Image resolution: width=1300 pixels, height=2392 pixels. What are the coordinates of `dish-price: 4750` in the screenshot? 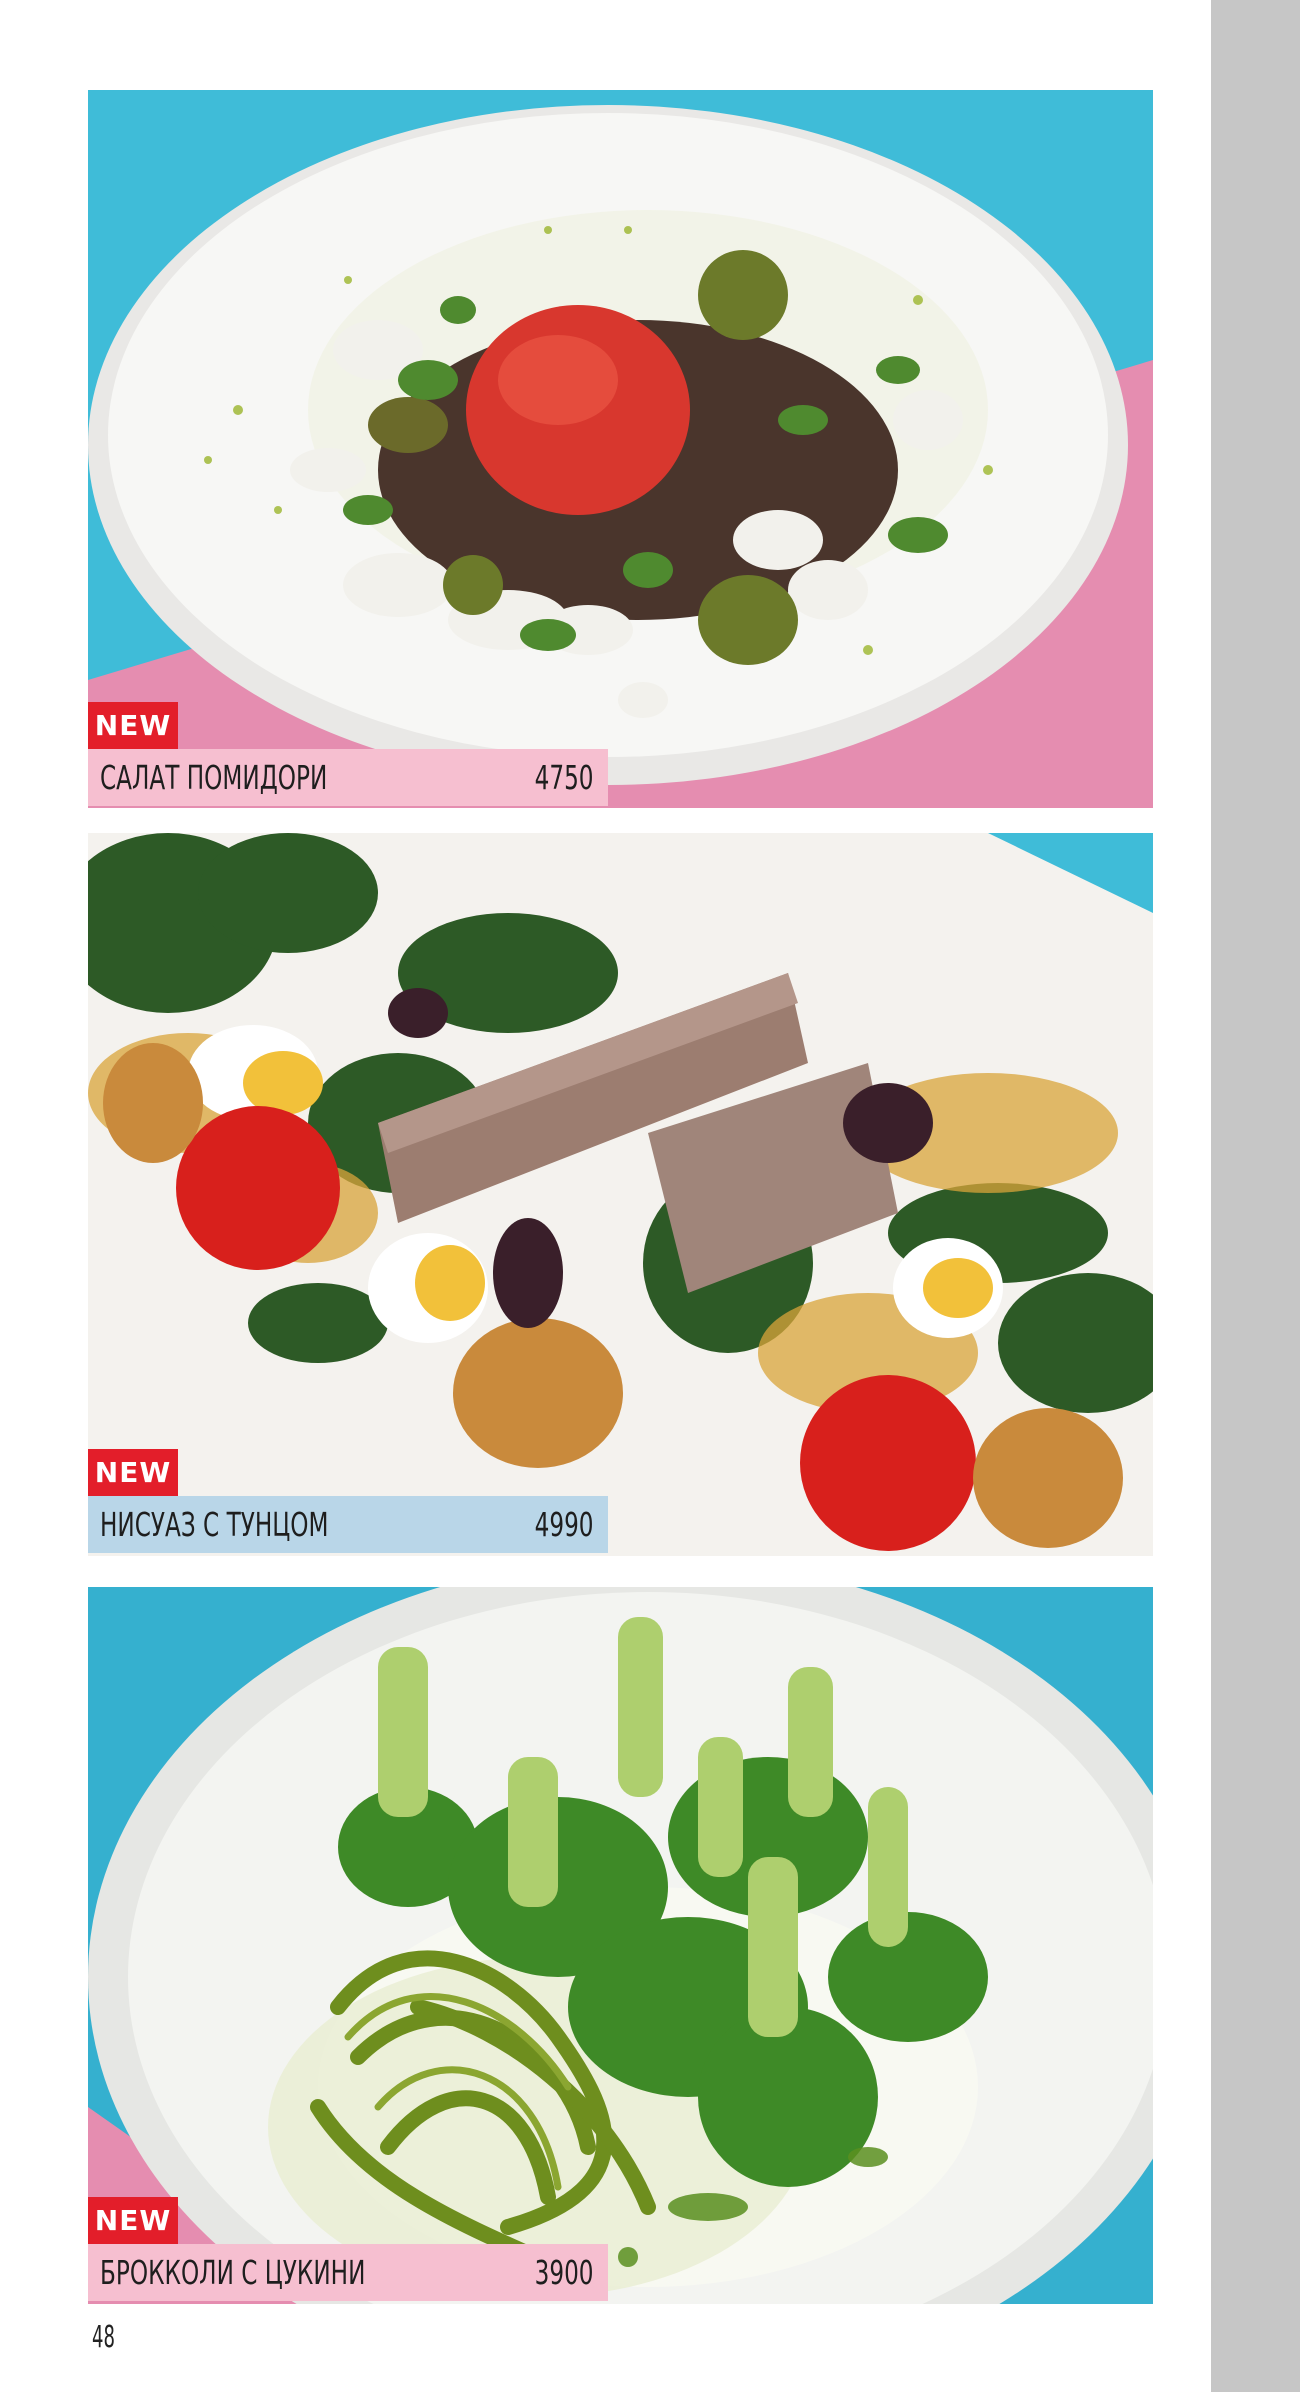 It's located at (564, 777).